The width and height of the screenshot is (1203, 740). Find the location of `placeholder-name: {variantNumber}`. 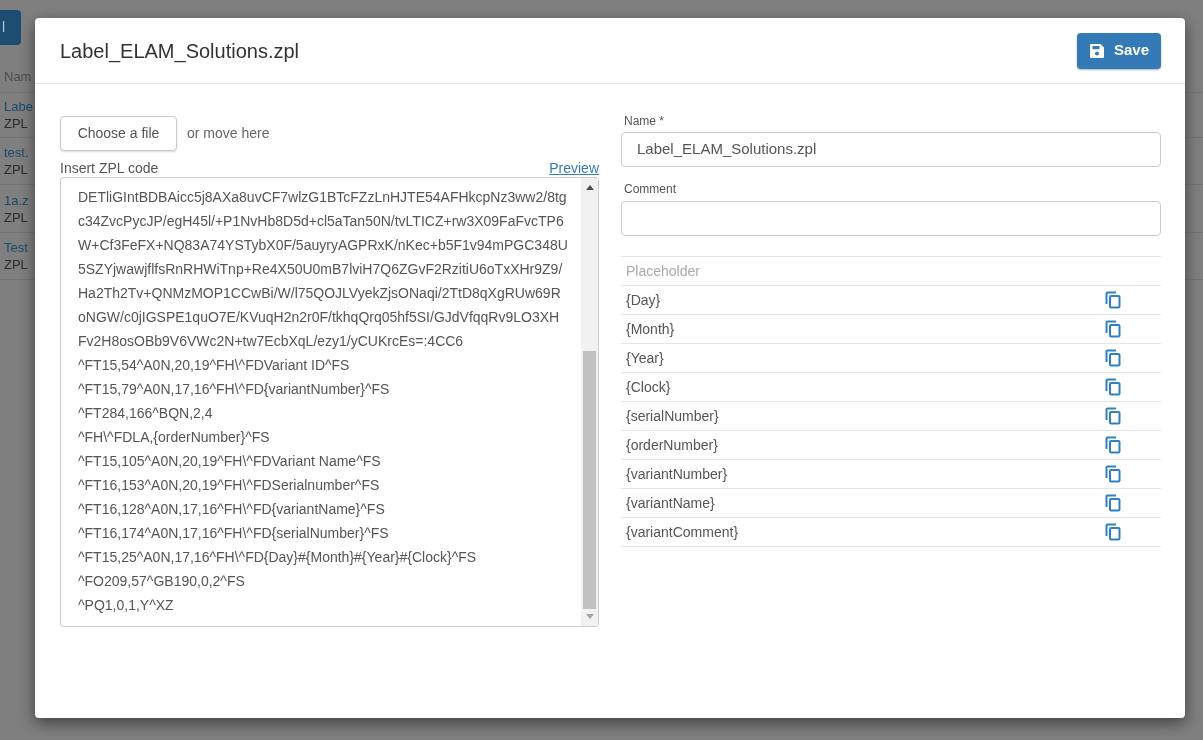

placeholder-name: {variantNumber} is located at coordinates (677, 474).